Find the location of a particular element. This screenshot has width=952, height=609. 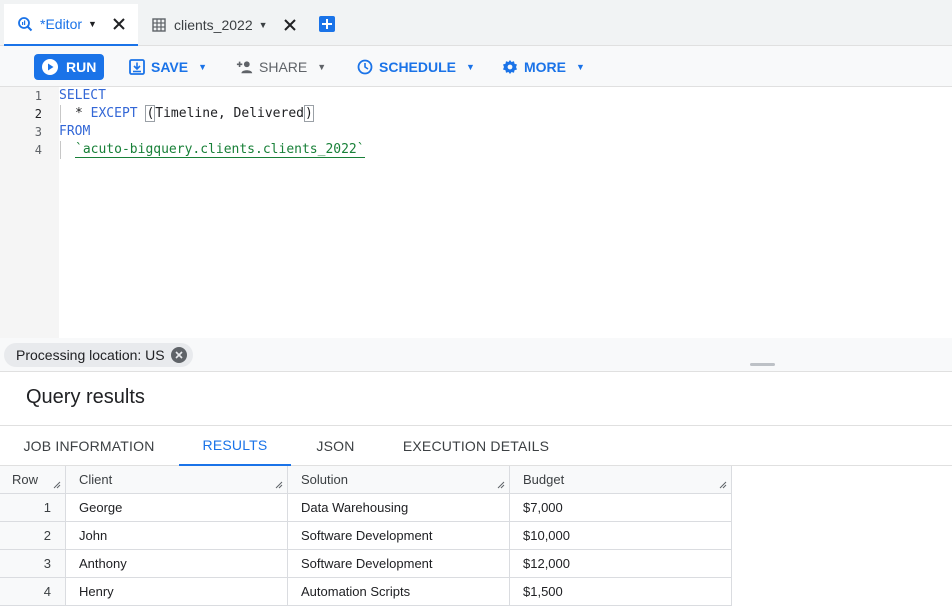

row-number-cell: 2 is located at coordinates (33, 536).